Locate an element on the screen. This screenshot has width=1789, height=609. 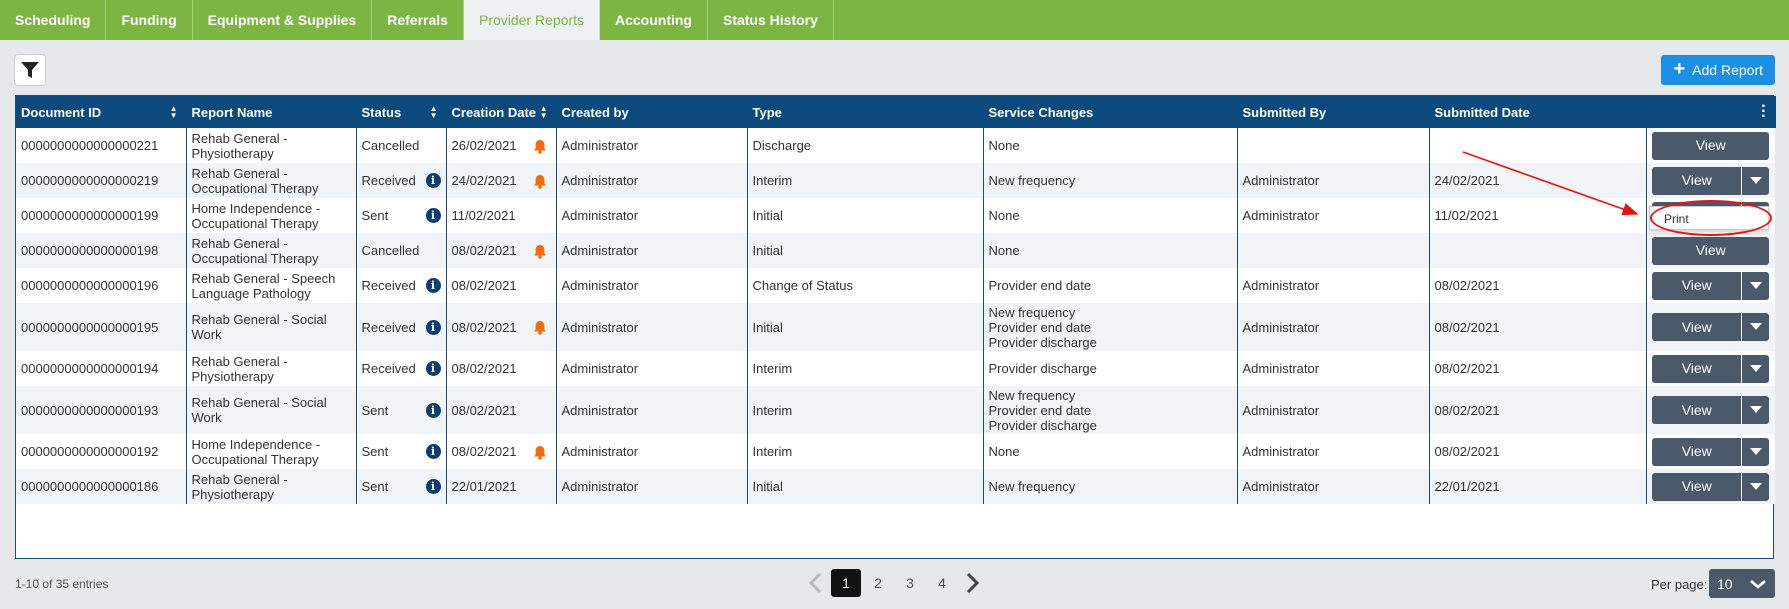
per-page-select: 10 is located at coordinates (1742, 583).